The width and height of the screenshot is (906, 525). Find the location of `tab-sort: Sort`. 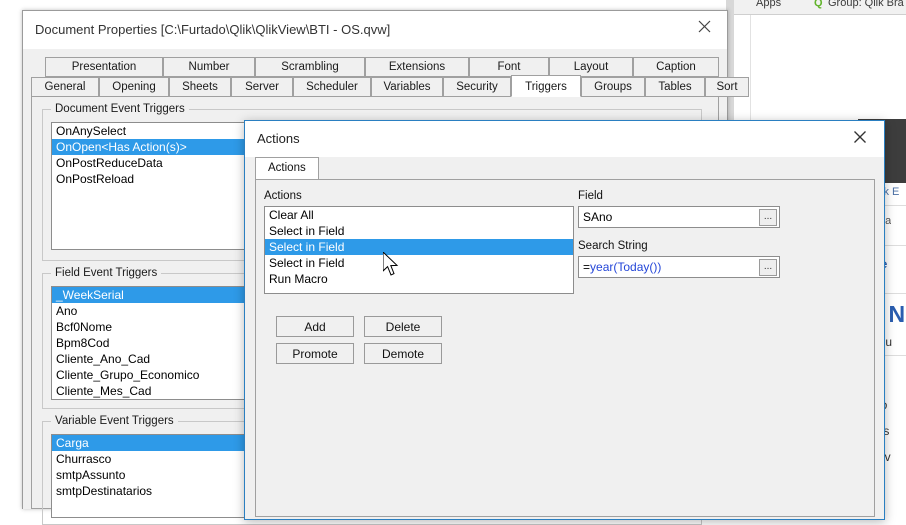

tab-sort: Sort is located at coordinates (727, 87).